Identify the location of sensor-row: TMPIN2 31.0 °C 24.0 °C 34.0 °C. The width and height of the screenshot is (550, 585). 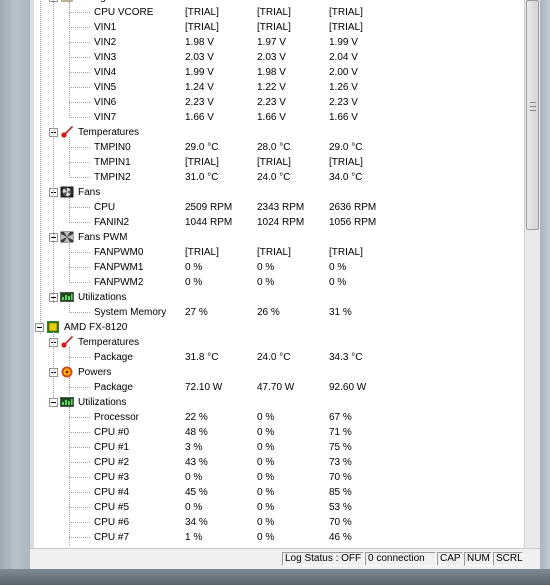
(279, 177).